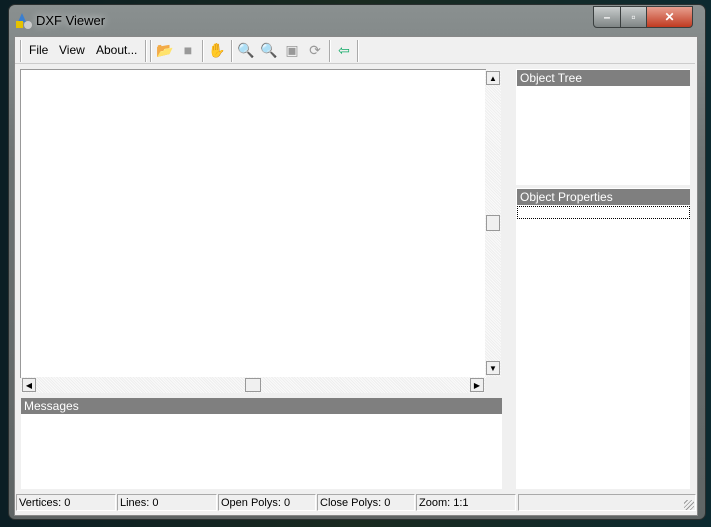 This screenshot has height=527, width=711. I want to click on messages-header: Messages, so click(261, 406).